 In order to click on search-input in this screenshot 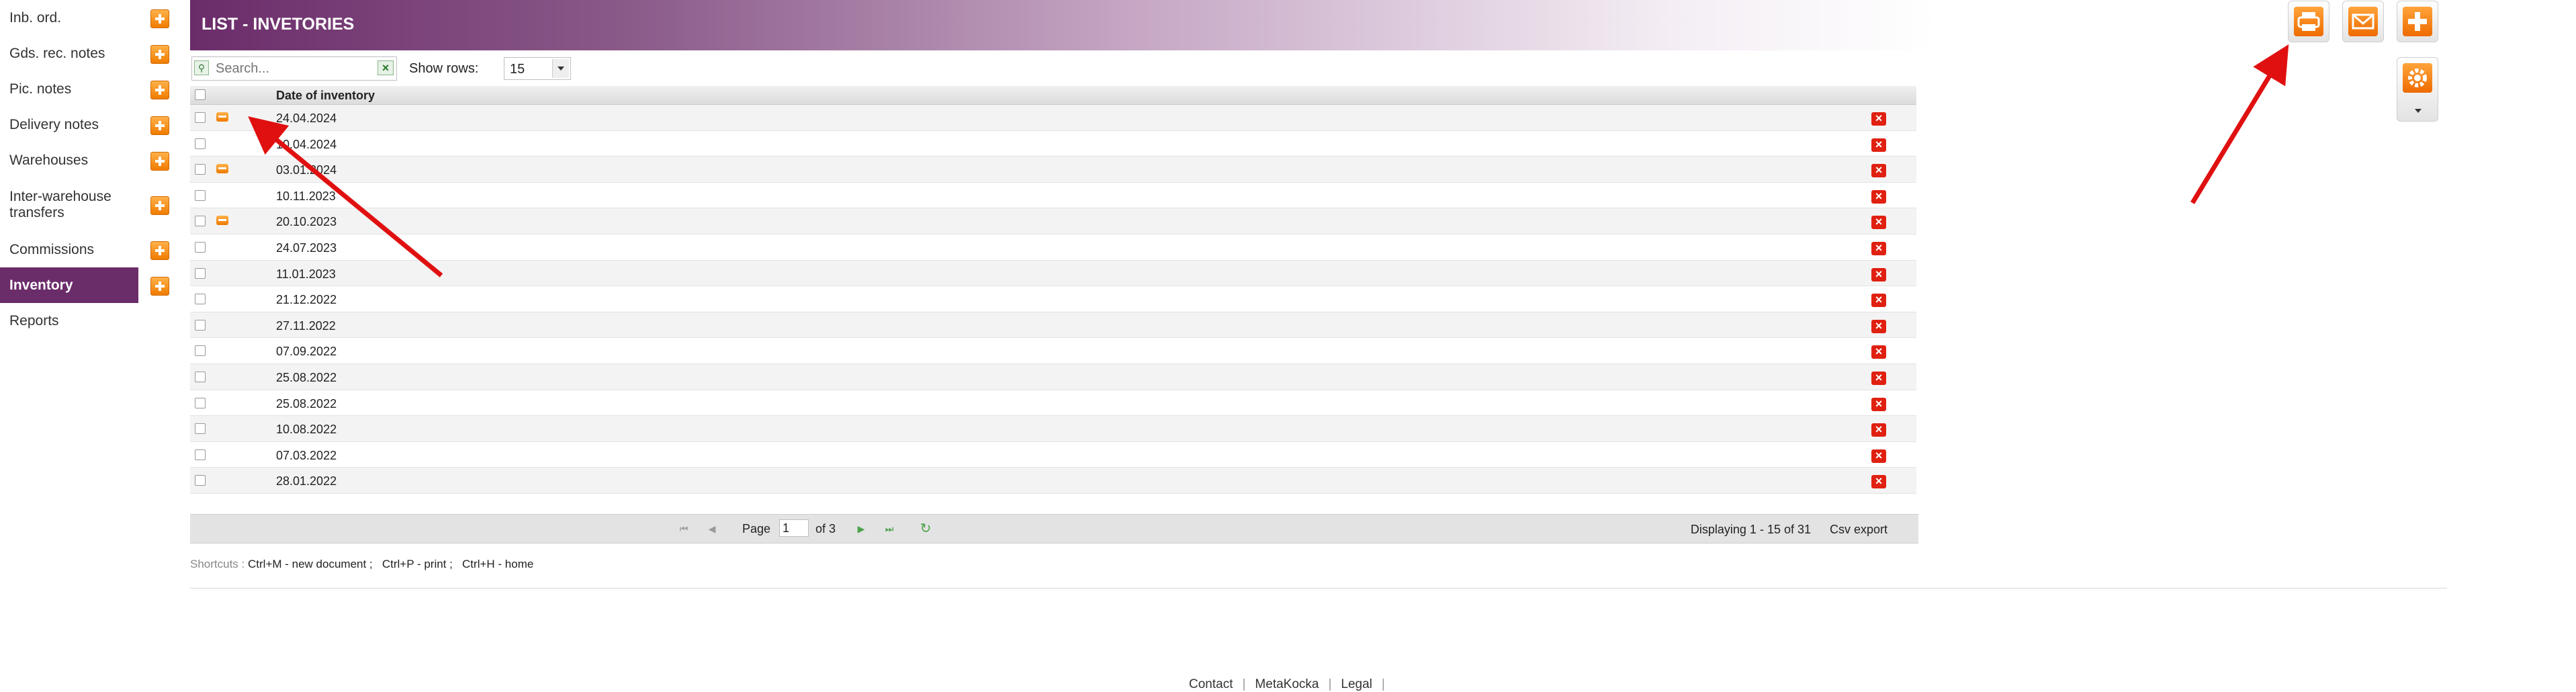, I will do `click(293, 68)`.